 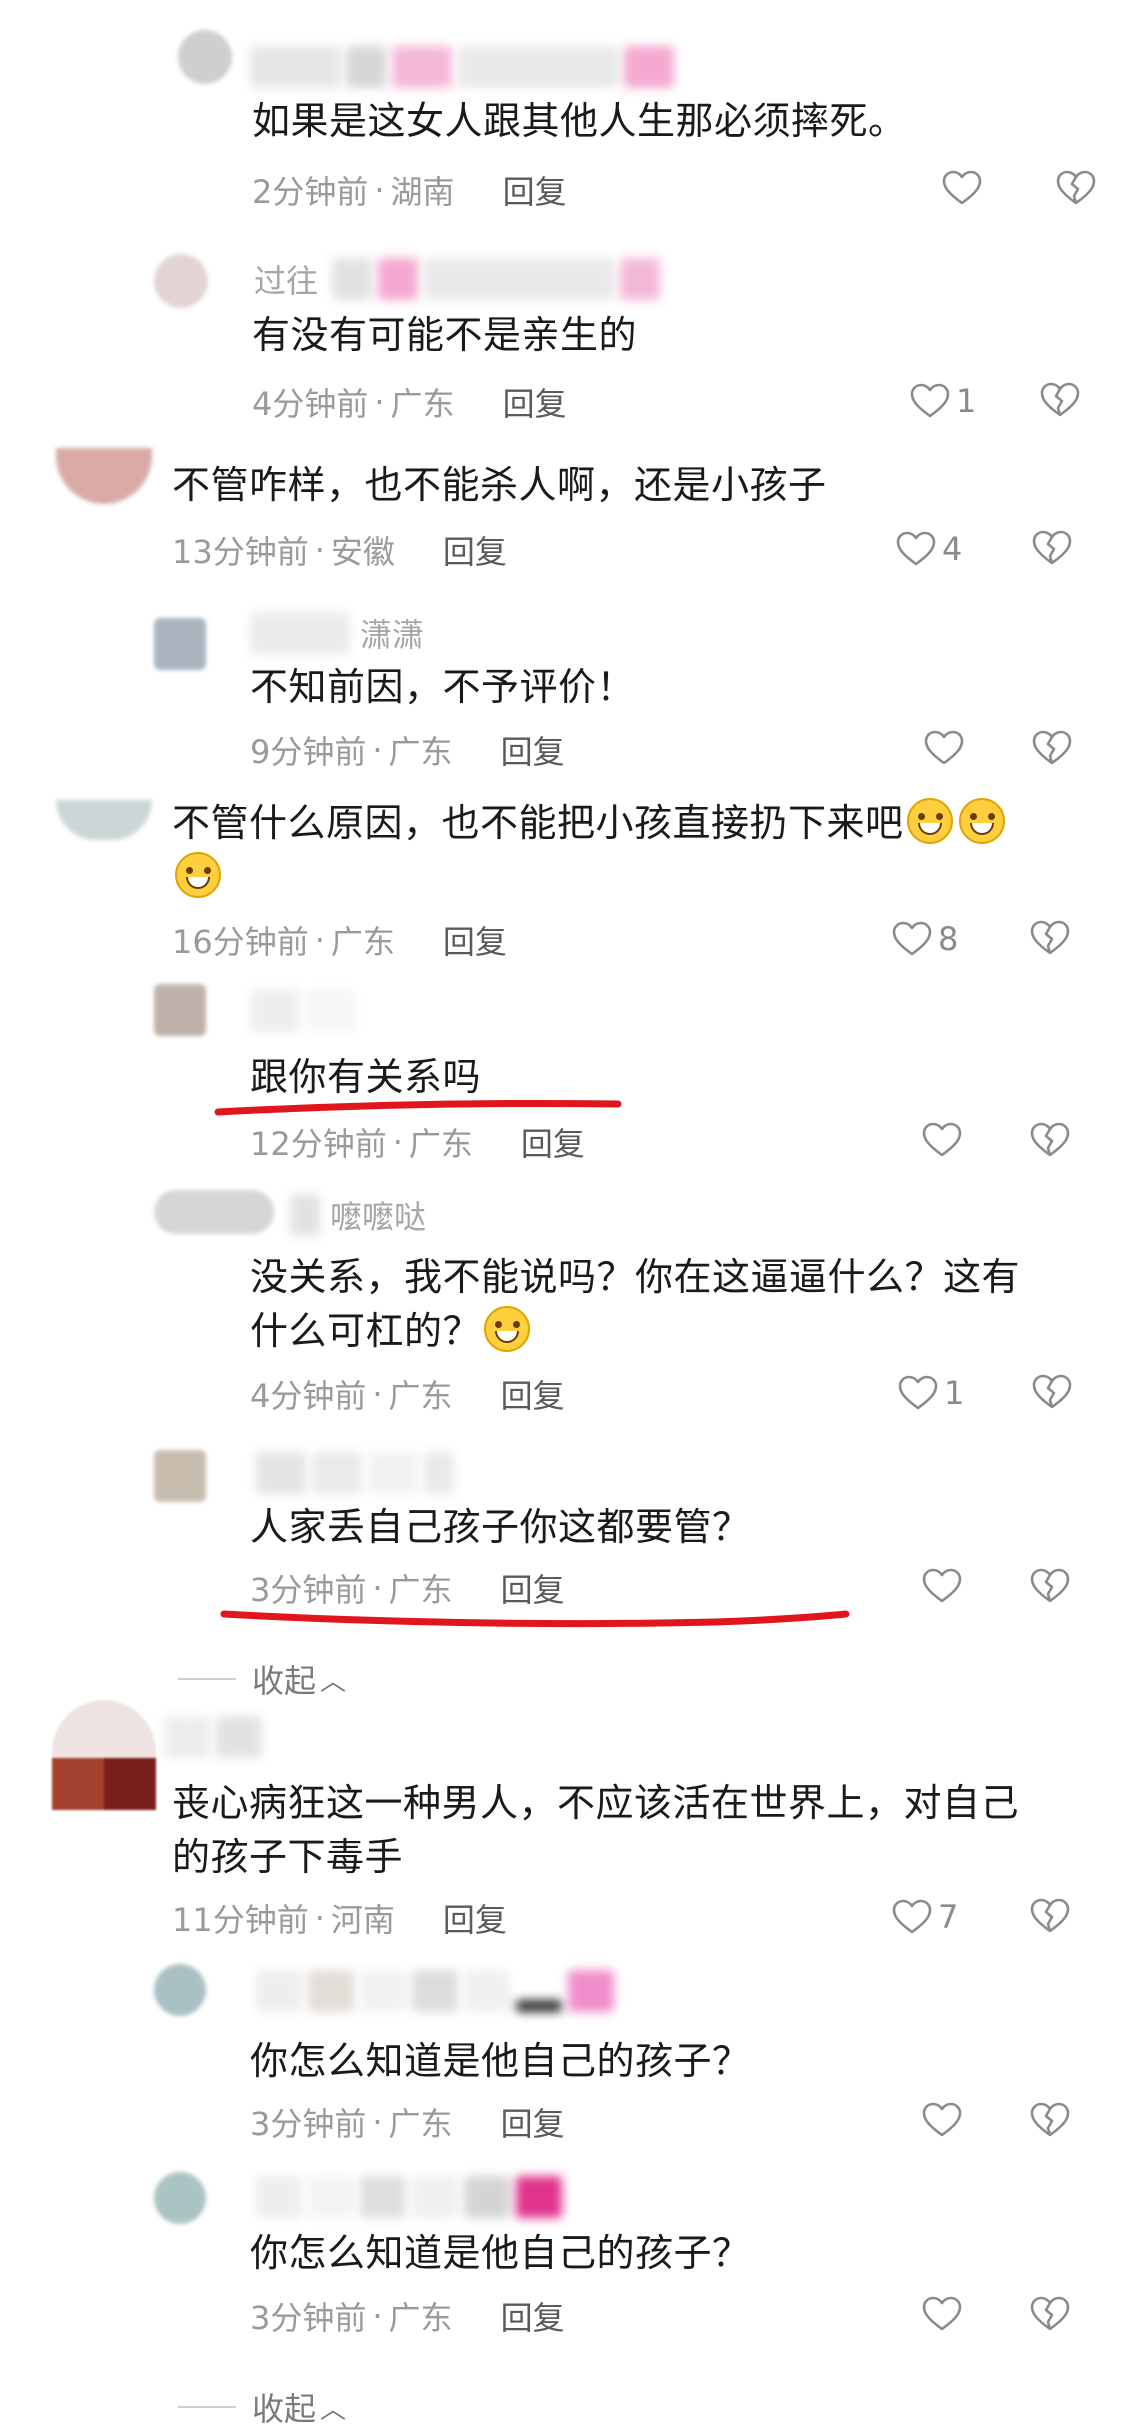 I want to click on comment-text: 不管咋样，也不能杀人啊，还是小孩子, so click(x=499, y=485).